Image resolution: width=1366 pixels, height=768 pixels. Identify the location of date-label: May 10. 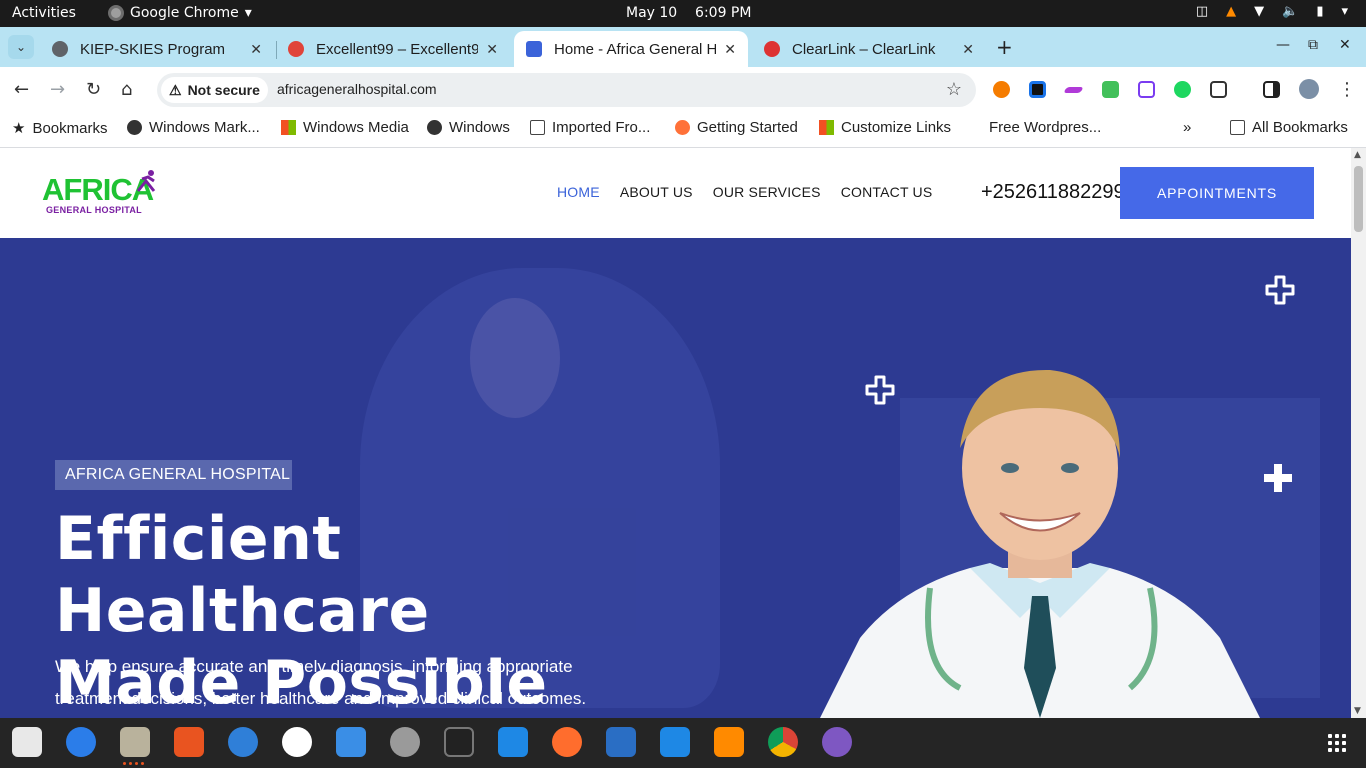
(652, 13).